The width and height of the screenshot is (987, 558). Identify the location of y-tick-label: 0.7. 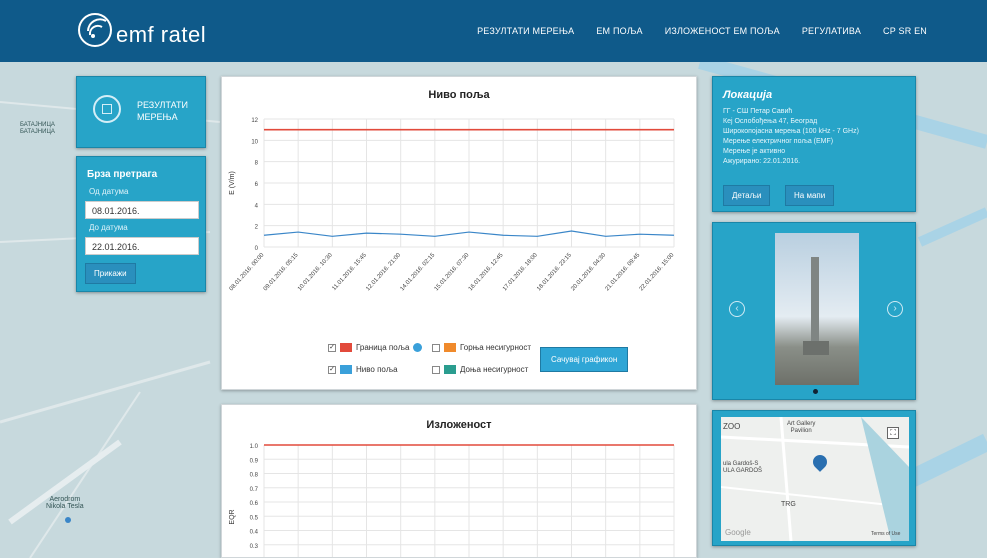
(254, 490).